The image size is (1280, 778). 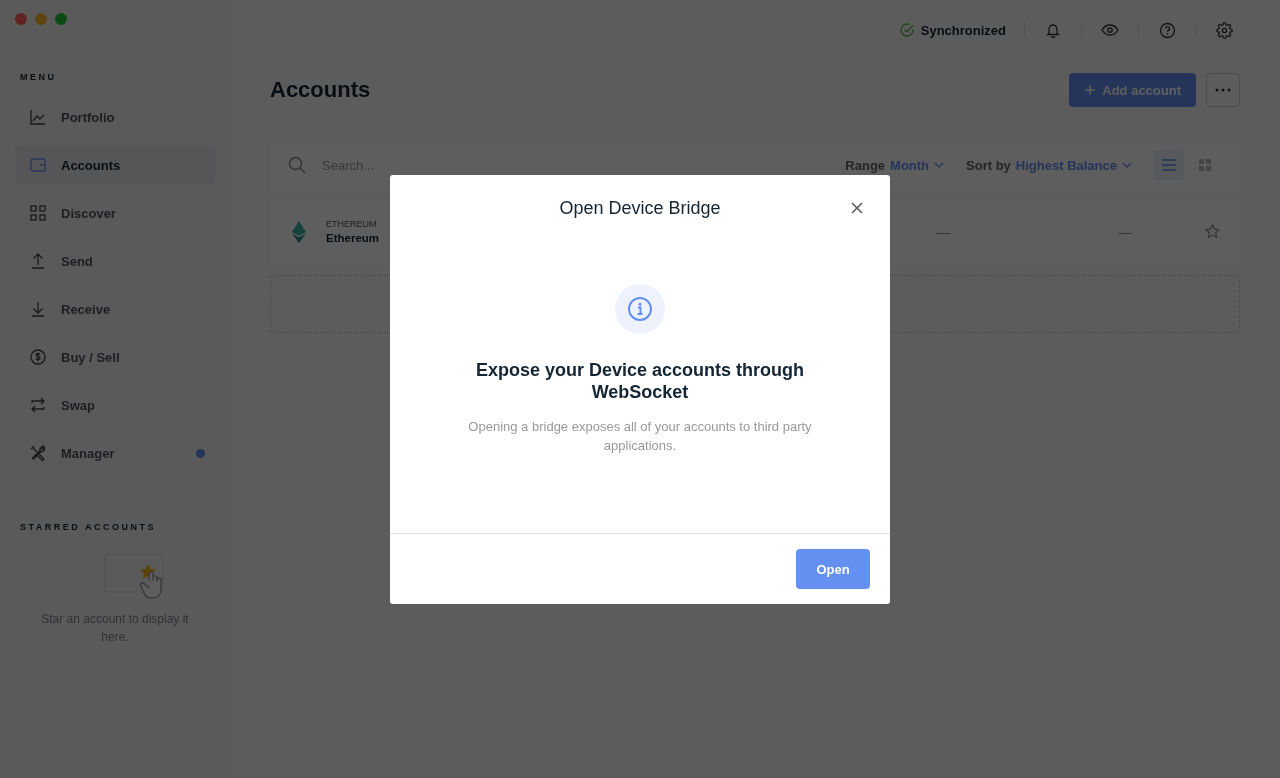 I want to click on star-icon, so click(x=1212, y=231).